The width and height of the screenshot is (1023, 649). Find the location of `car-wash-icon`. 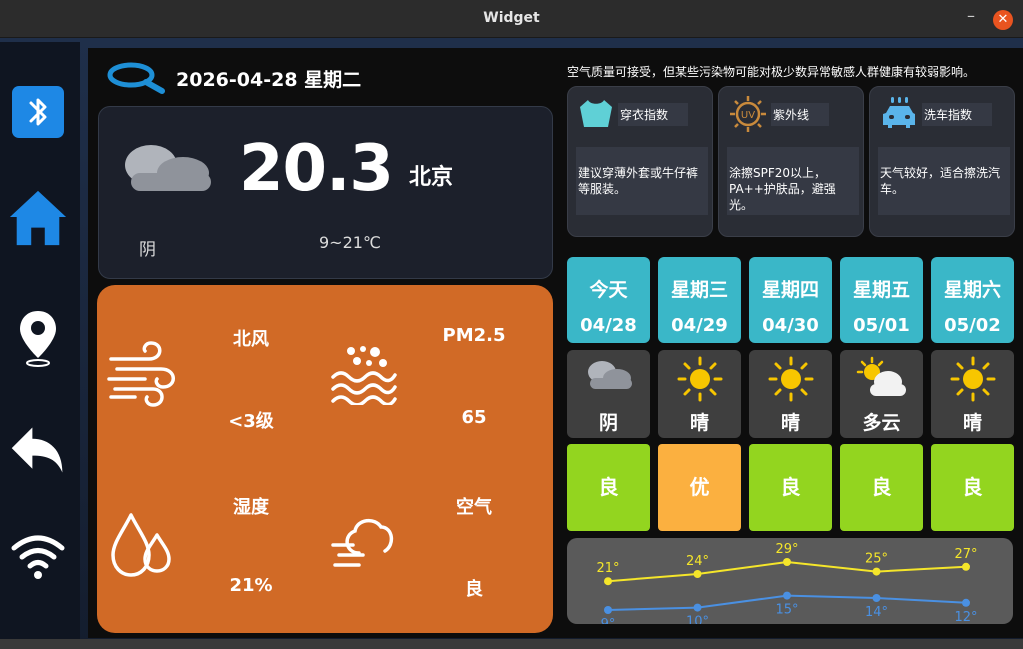

car-wash-icon is located at coordinates (899, 112).